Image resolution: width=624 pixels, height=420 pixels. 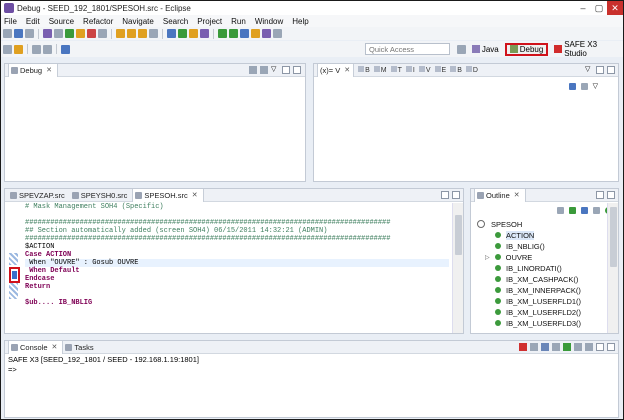 What do you see at coordinates (33, 21) in the screenshot?
I see `menu-edit: Edit` at bounding box center [33, 21].